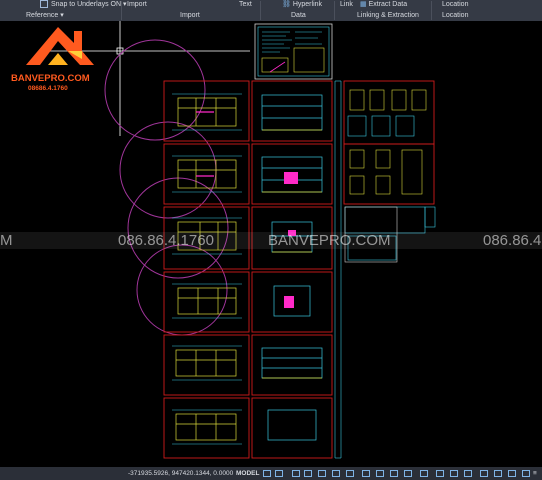 This screenshot has height=480, width=542. Describe the element at coordinates (535, 473) in the screenshot. I see `customize-menu-icon: ≡` at that location.